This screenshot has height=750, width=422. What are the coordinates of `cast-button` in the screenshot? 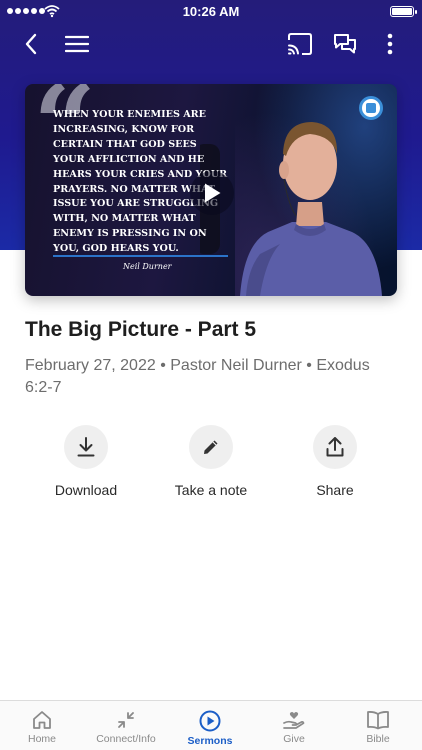 It's located at (300, 44).